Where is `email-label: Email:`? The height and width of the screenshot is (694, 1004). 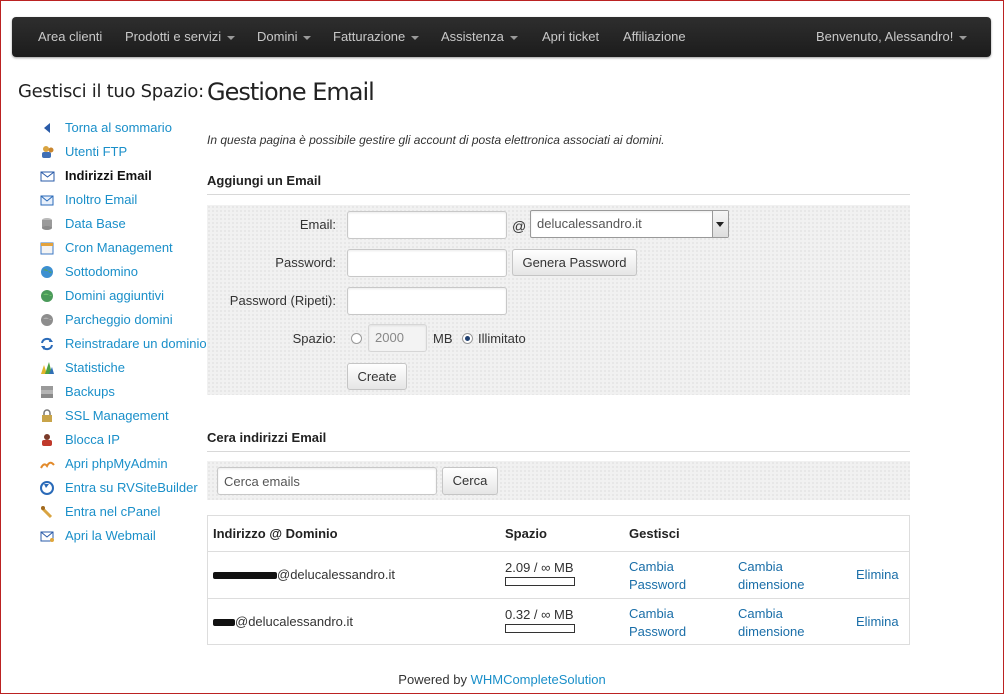
email-label: Email: is located at coordinates (317, 224).